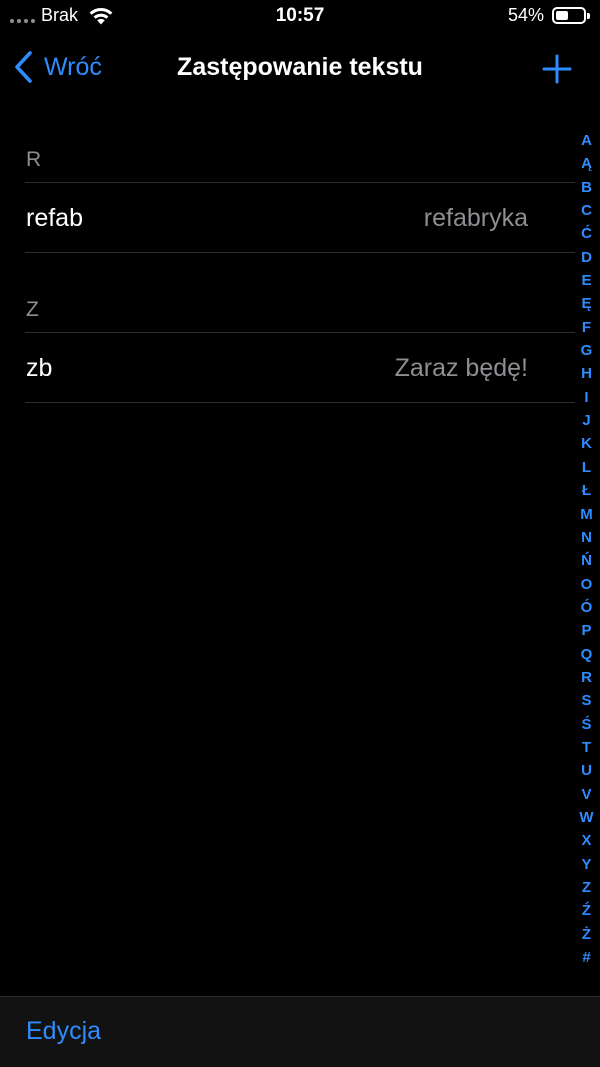 The width and height of the screenshot is (600, 1067). I want to click on index-letter: A, so click(586, 140).